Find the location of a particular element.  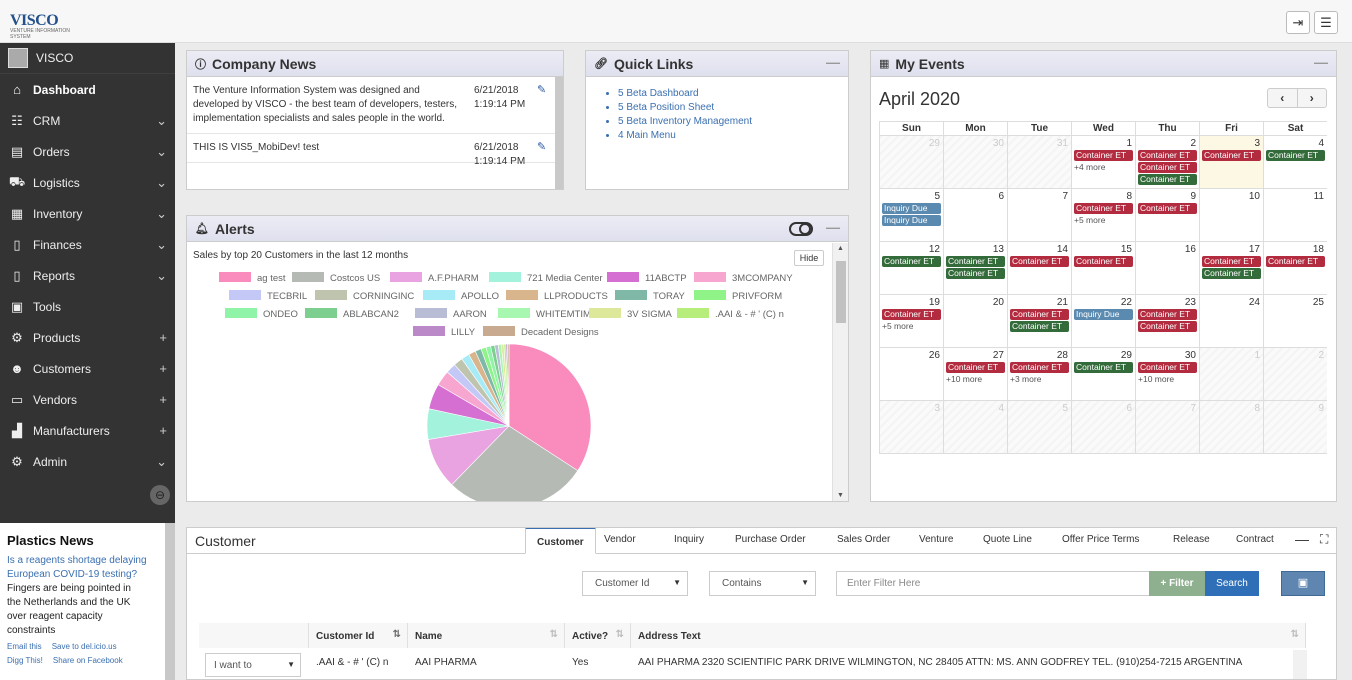

calendar-day: 15 Container ET is located at coordinates (1103, 268).